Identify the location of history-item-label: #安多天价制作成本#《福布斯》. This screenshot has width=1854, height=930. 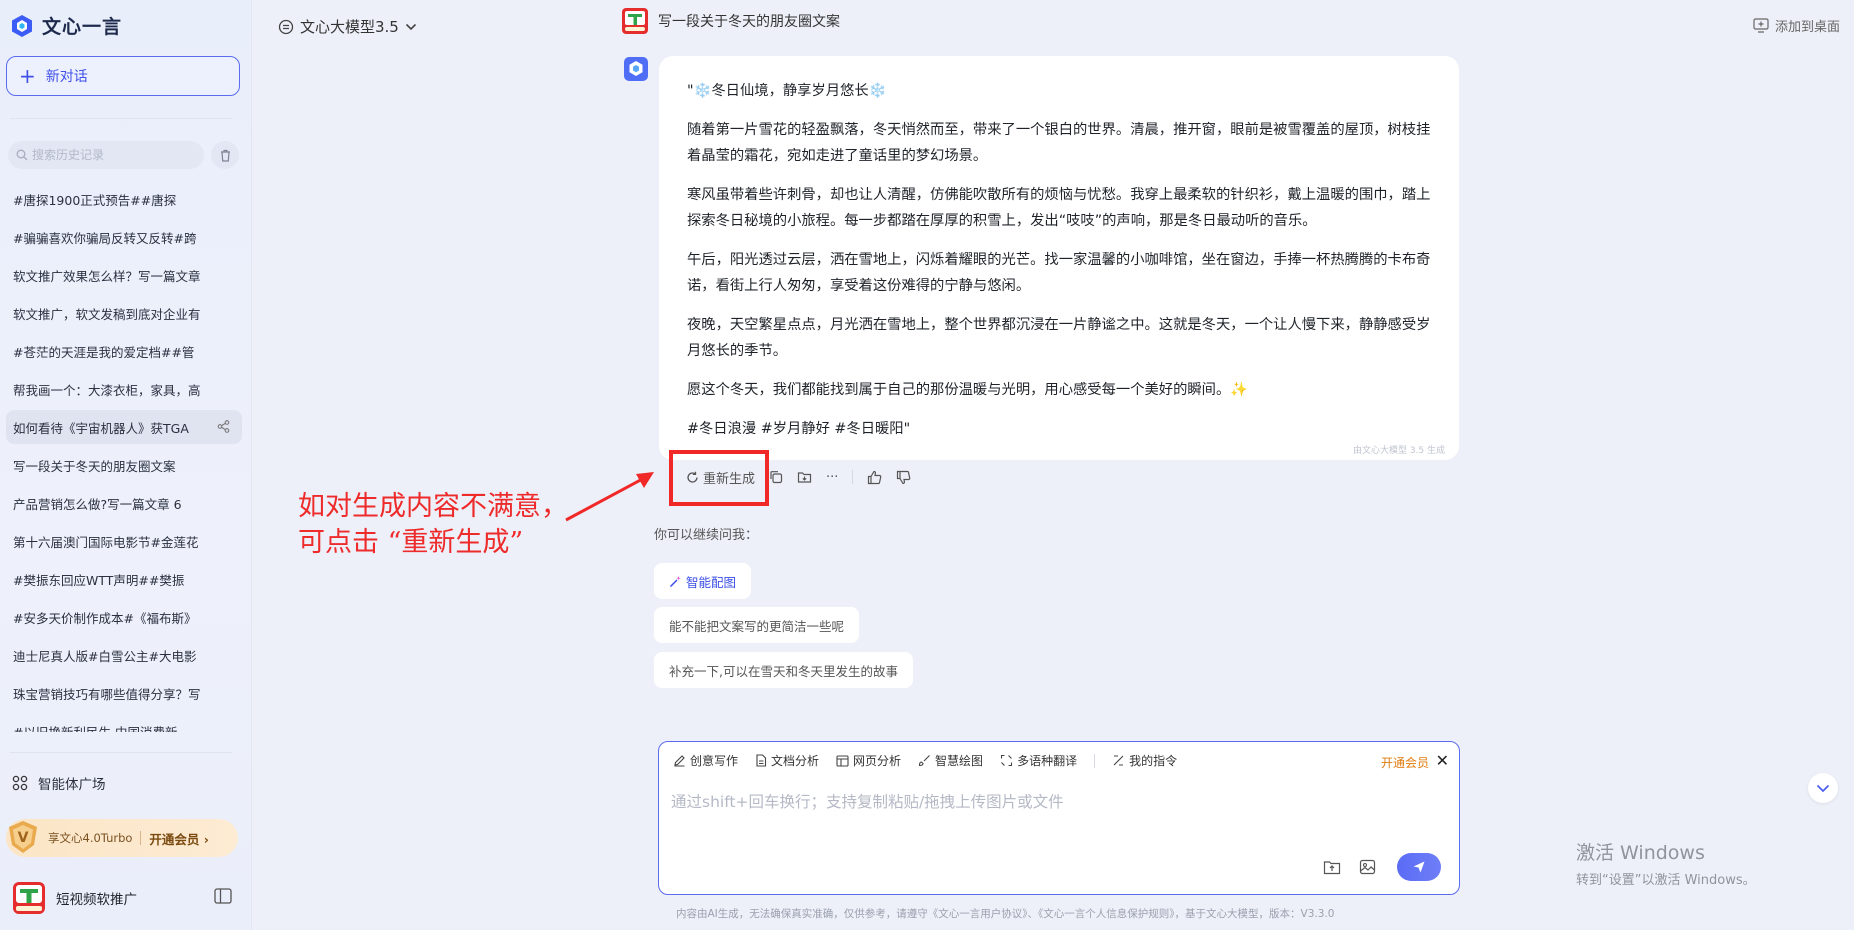
(105, 618).